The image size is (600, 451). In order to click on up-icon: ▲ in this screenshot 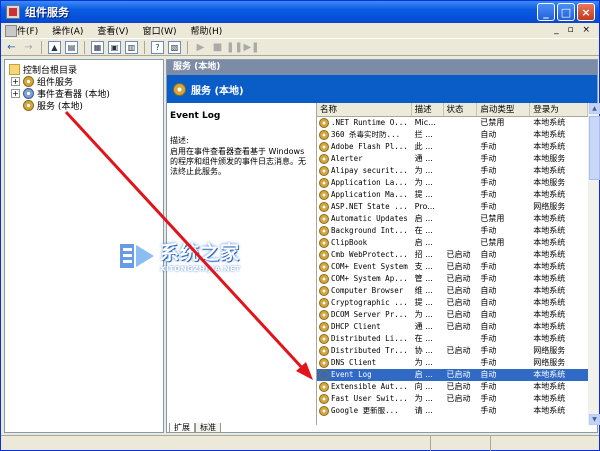, I will do `click(54, 47)`.